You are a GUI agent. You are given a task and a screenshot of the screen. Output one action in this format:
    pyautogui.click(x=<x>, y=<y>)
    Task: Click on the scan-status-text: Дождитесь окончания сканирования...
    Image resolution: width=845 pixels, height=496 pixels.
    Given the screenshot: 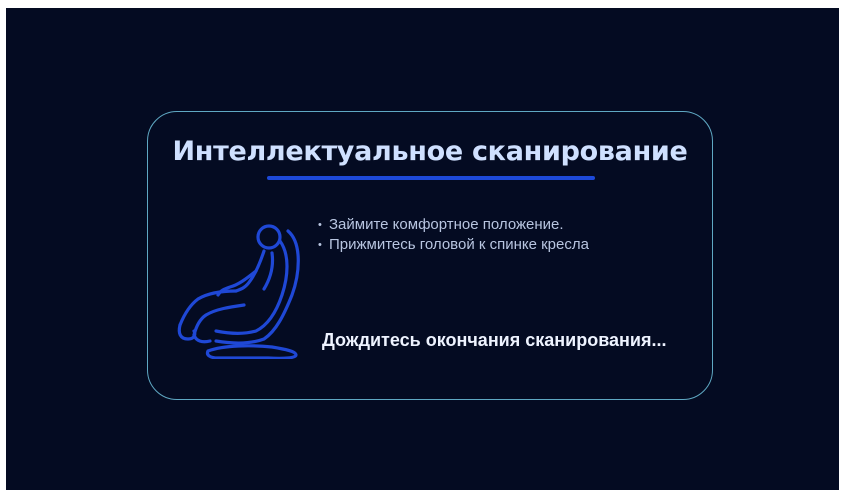 What is the action you would take?
    pyautogui.click(x=494, y=340)
    